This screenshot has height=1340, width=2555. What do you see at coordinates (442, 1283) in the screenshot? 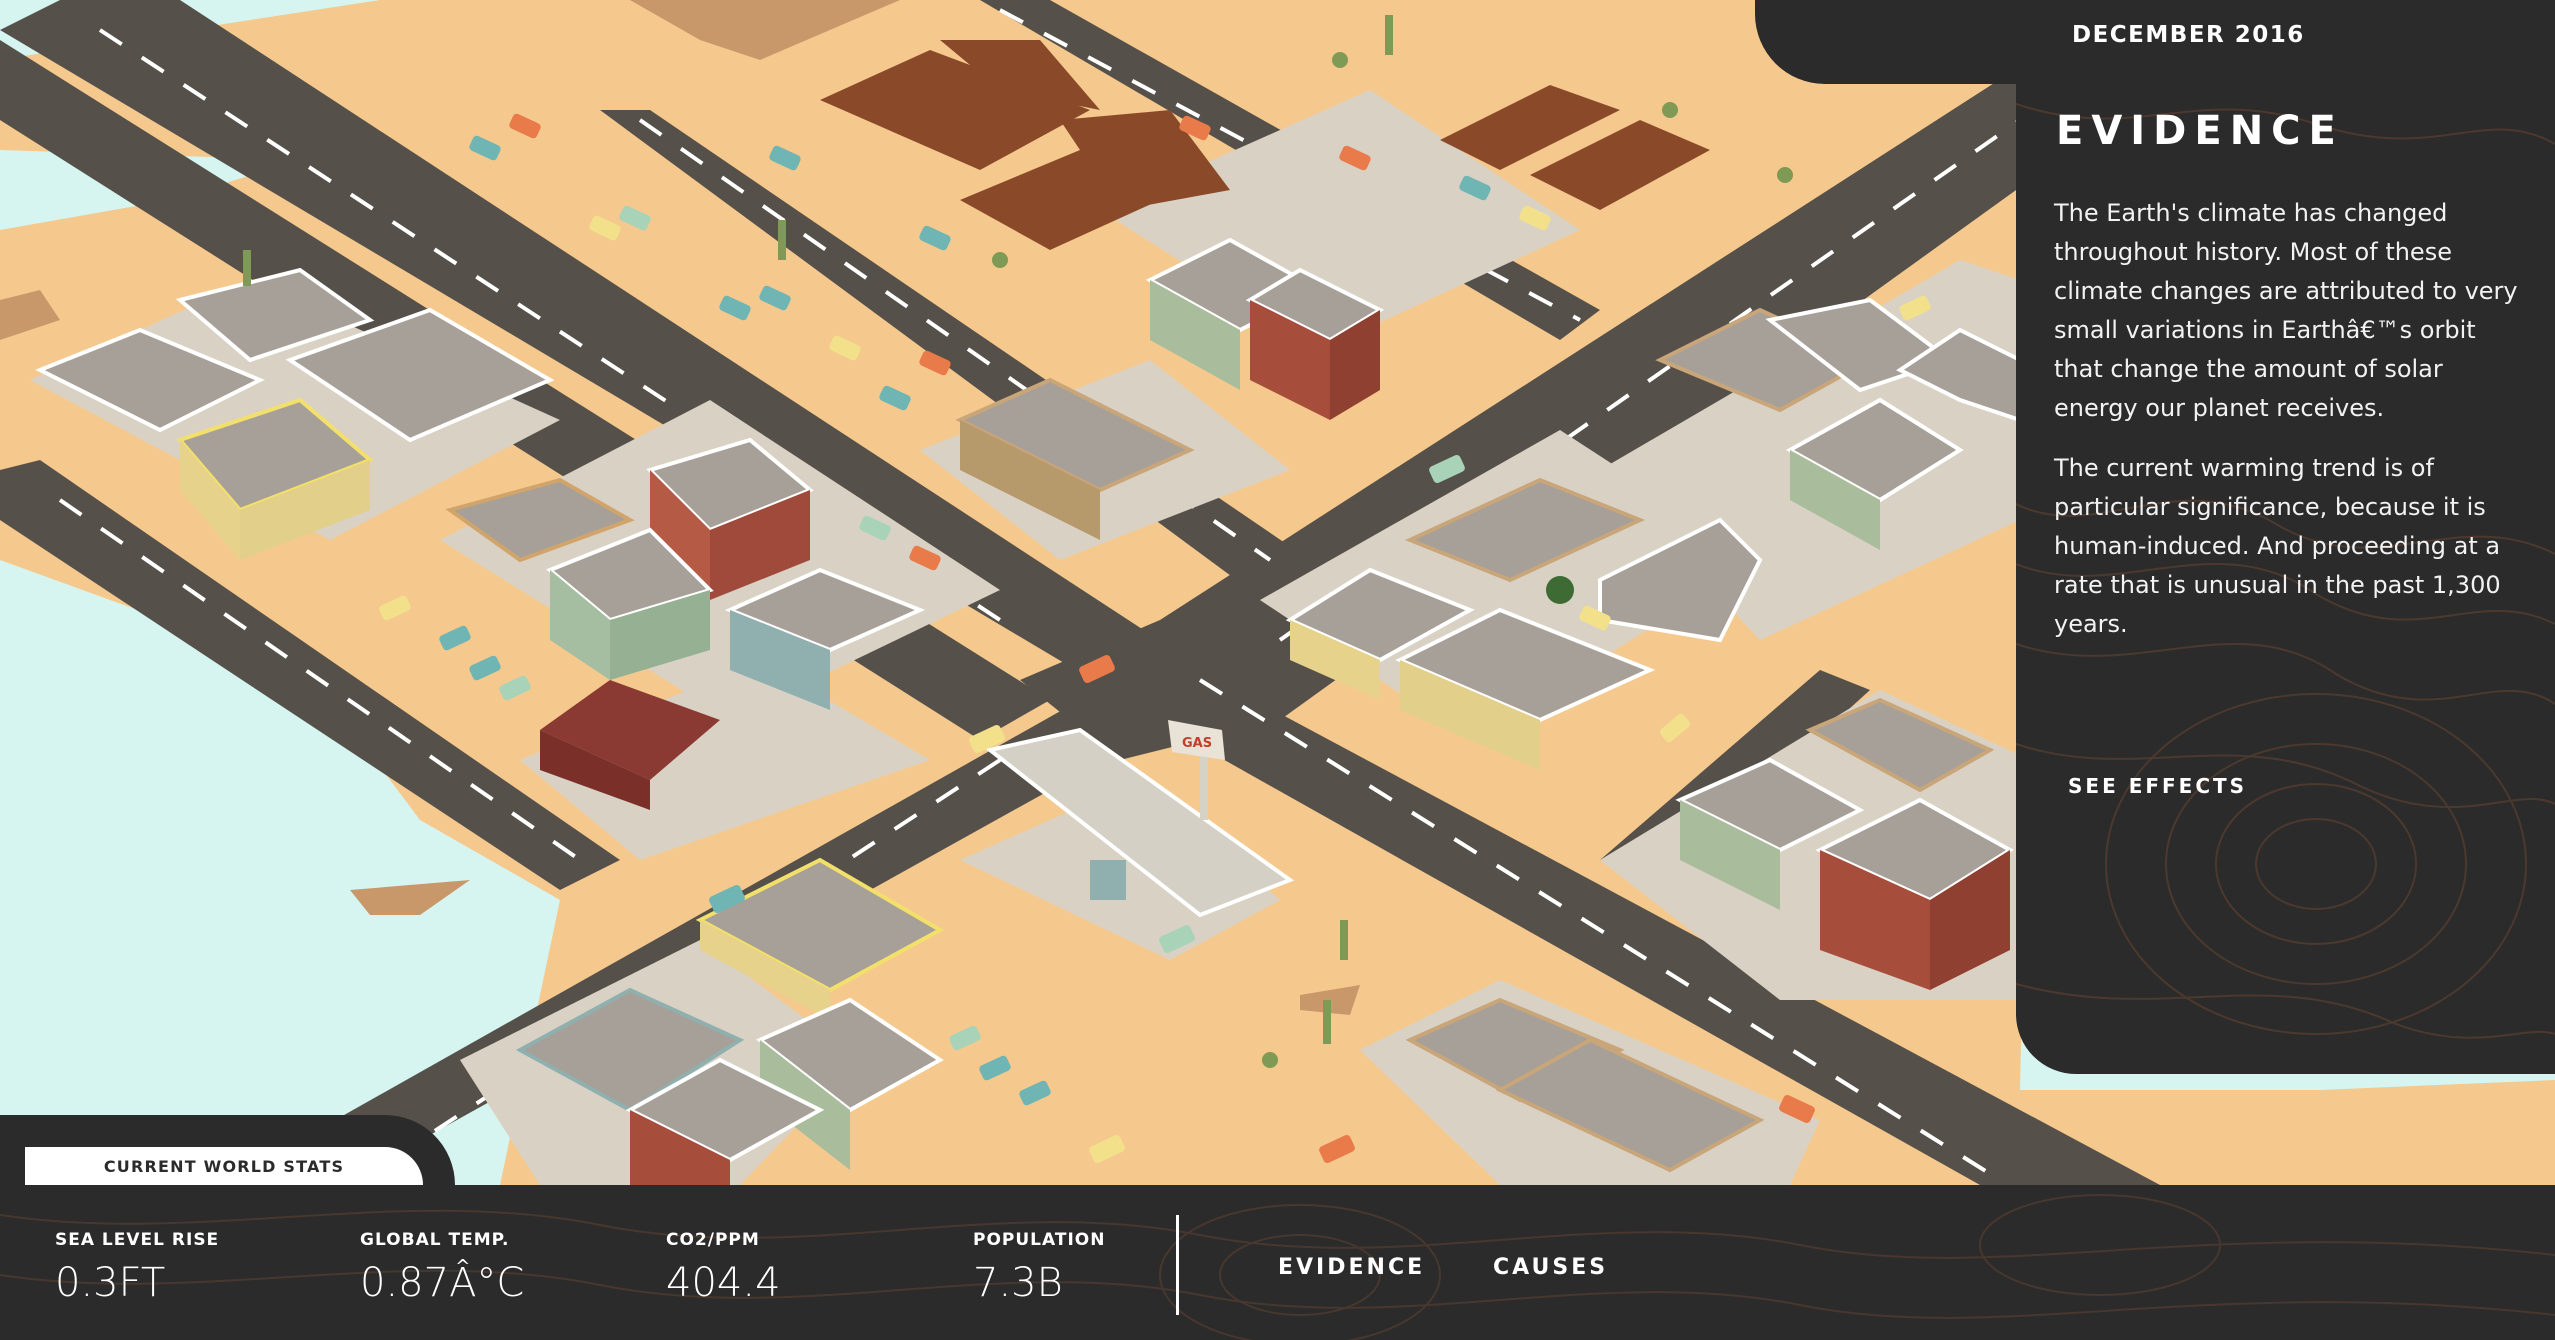
I see `stat-value: 0.87Â°C` at bounding box center [442, 1283].